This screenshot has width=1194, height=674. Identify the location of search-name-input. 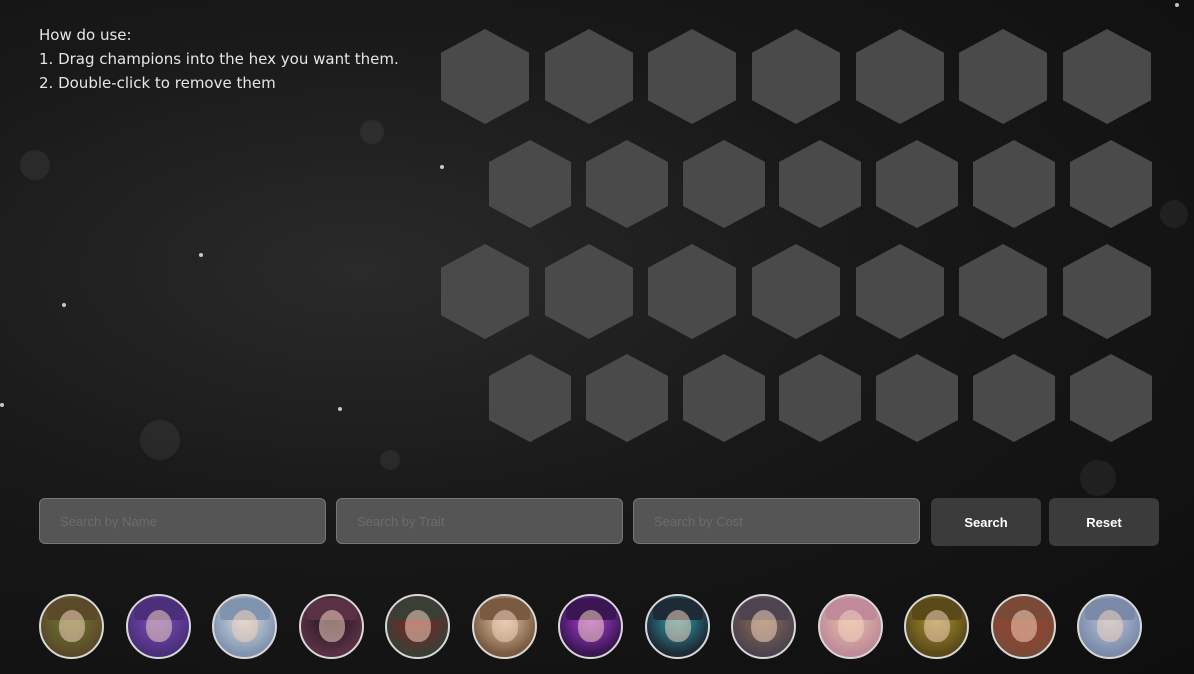
(182, 521).